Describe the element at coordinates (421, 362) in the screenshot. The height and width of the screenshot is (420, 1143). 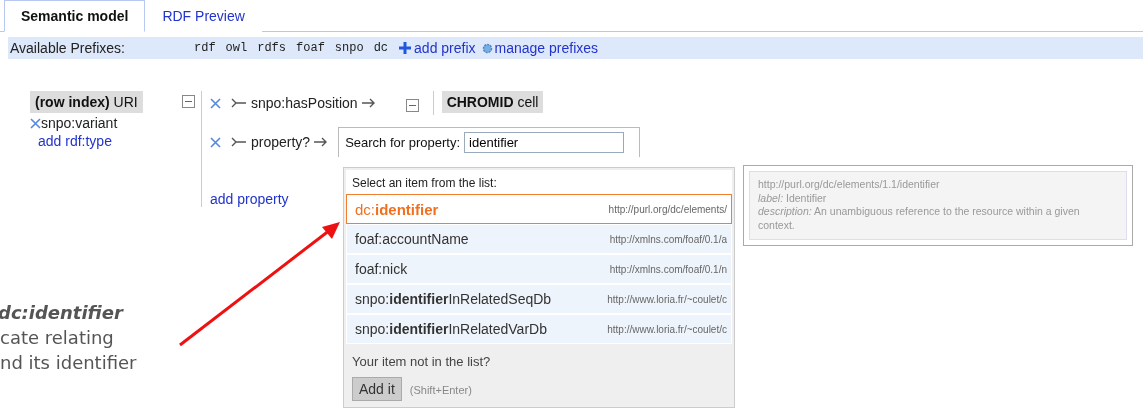
I see `not-in-list-text: Your item not in the list?` at that location.